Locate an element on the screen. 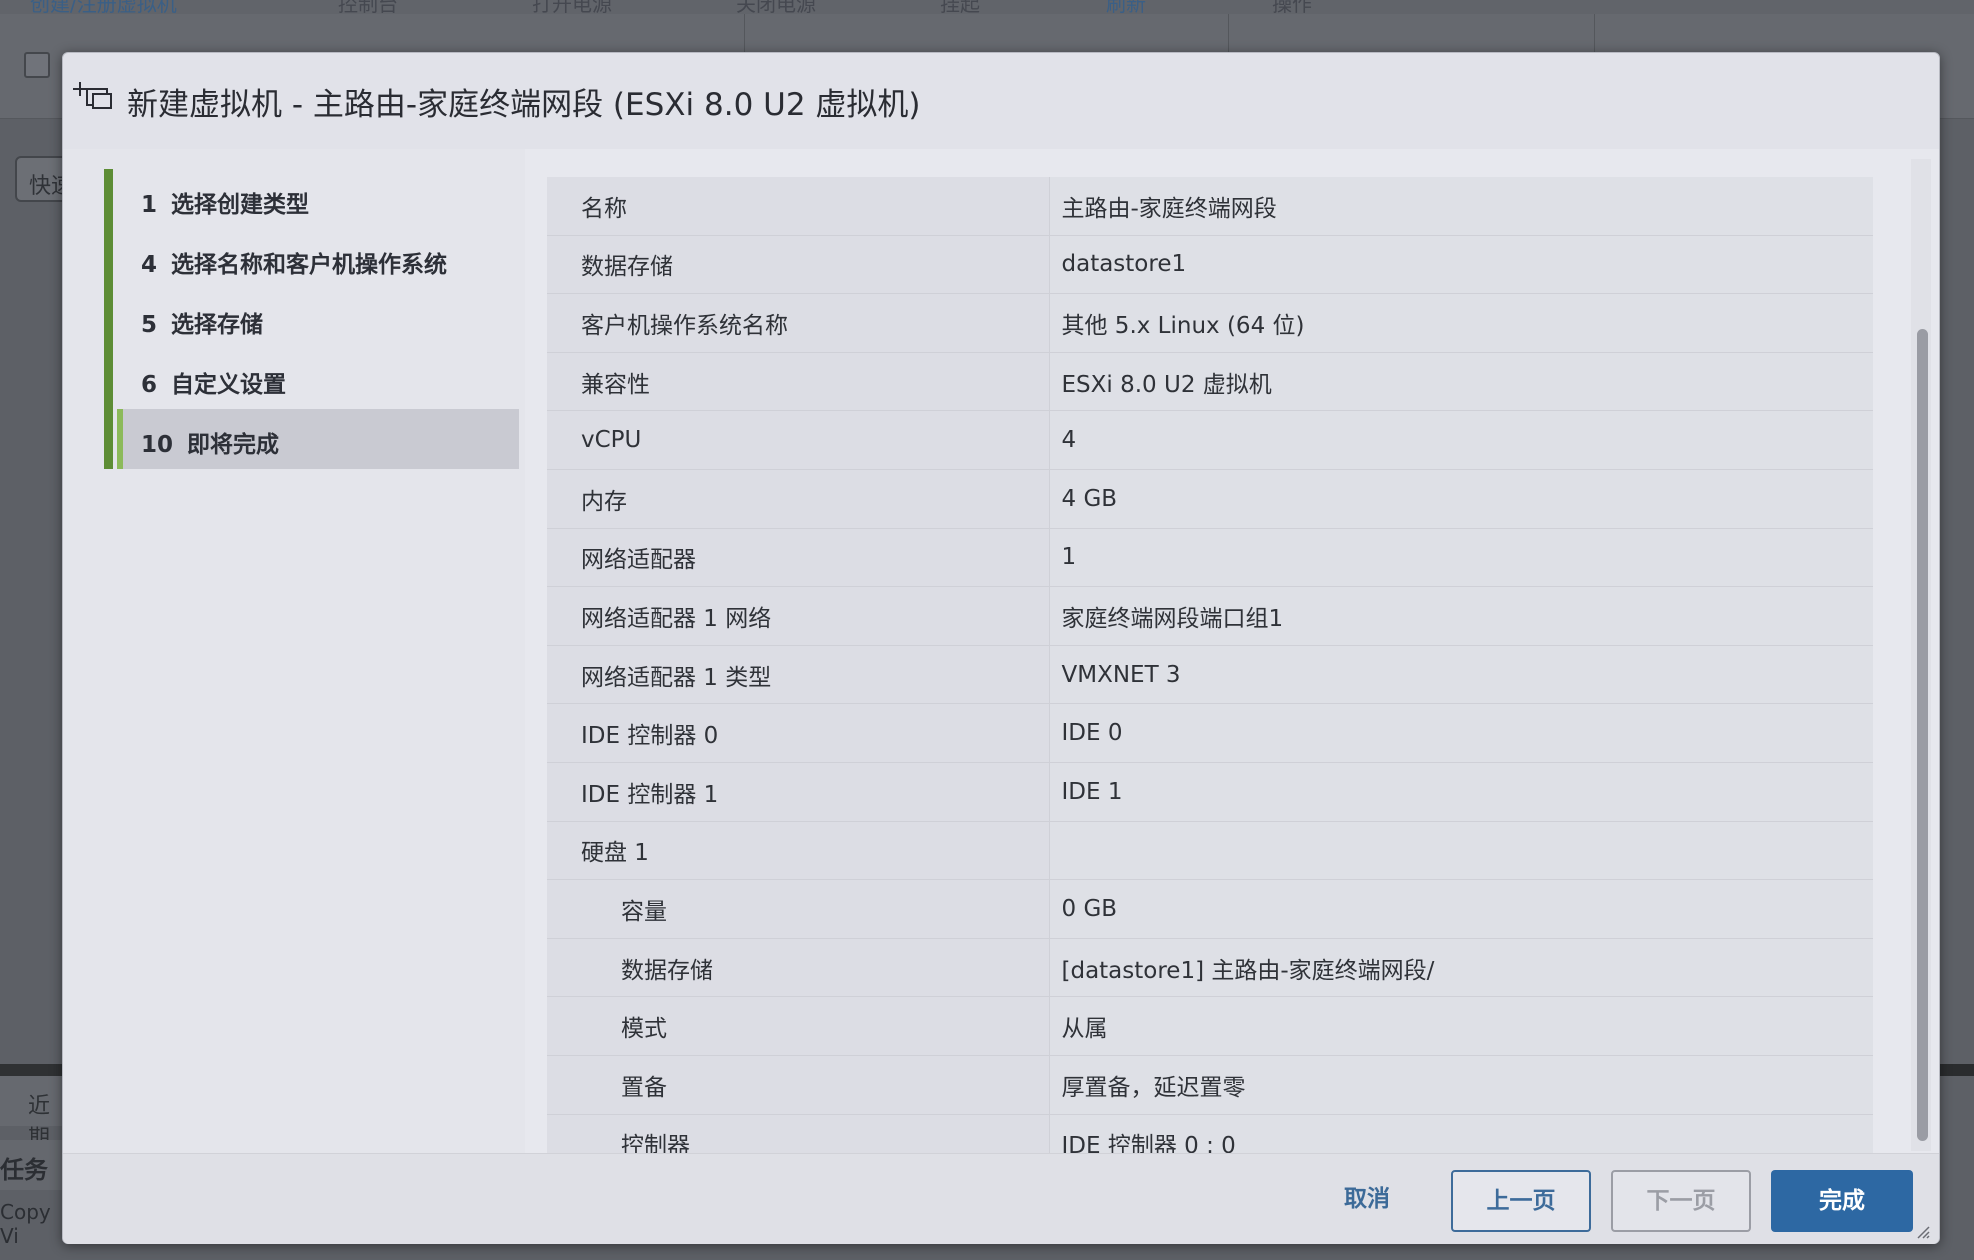 The height and width of the screenshot is (1260, 1974). summary-row: IDE 控制器 1 IDE 1 is located at coordinates (1210, 792).